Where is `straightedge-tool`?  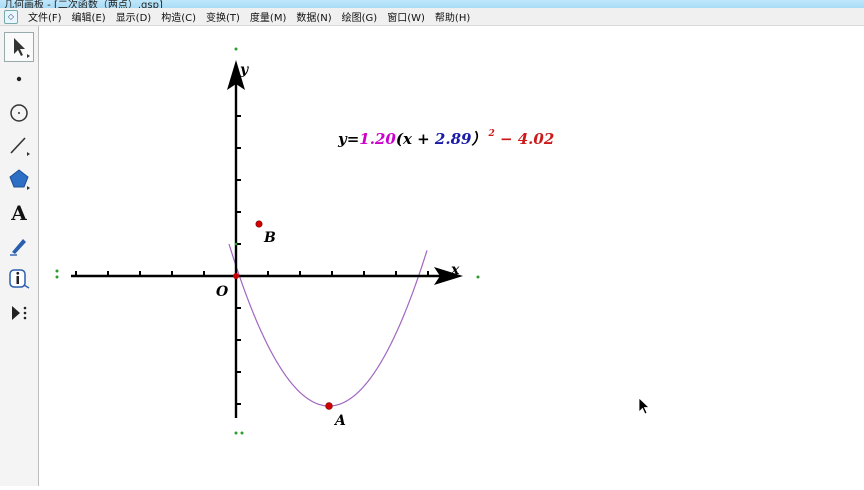 straightedge-tool is located at coordinates (19, 145).